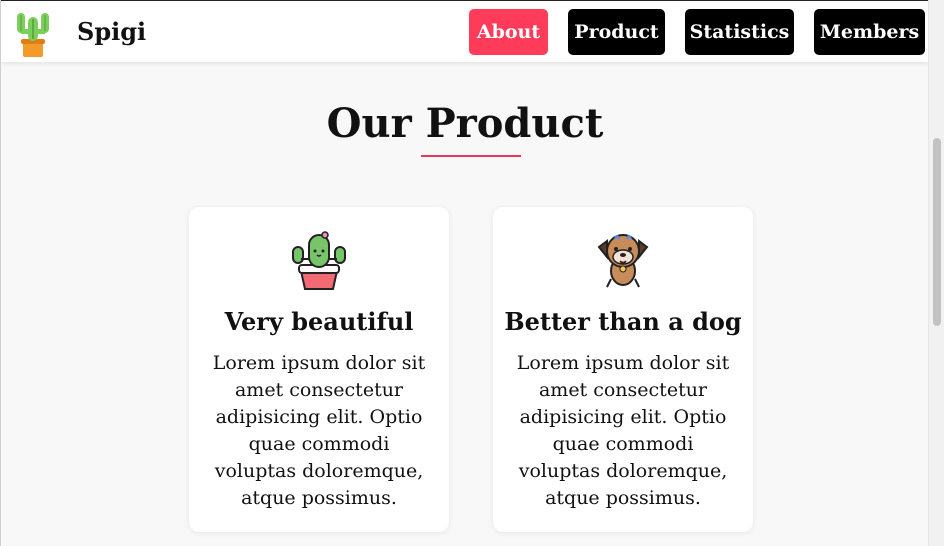 The image size is (944, 546). What do you see at coordinates (319, 260) in the screenshot?
I see `cactus-icon` at bounding box center [319, 260].